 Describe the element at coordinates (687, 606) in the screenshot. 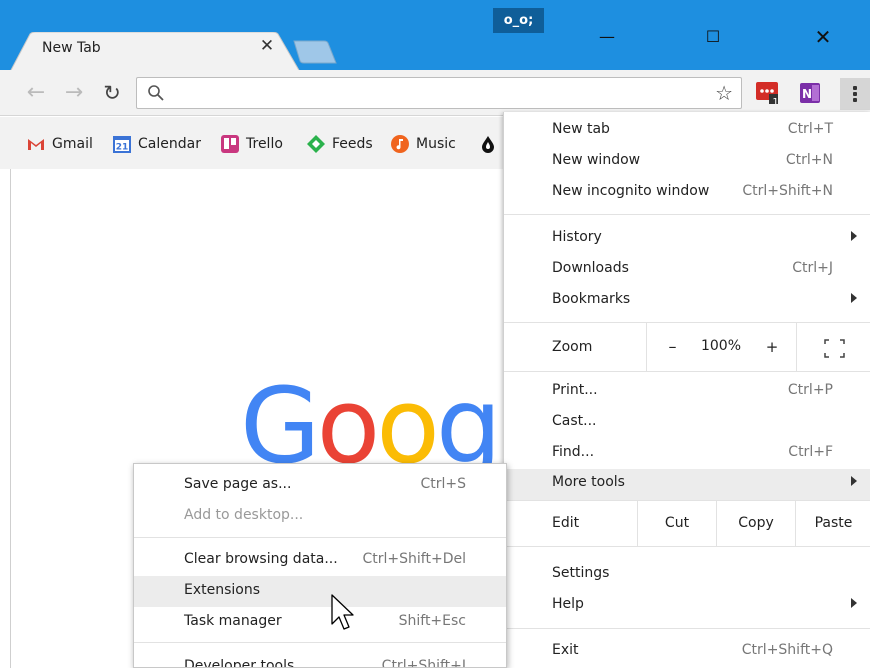

I see `menu-item-help: Help` at that location.